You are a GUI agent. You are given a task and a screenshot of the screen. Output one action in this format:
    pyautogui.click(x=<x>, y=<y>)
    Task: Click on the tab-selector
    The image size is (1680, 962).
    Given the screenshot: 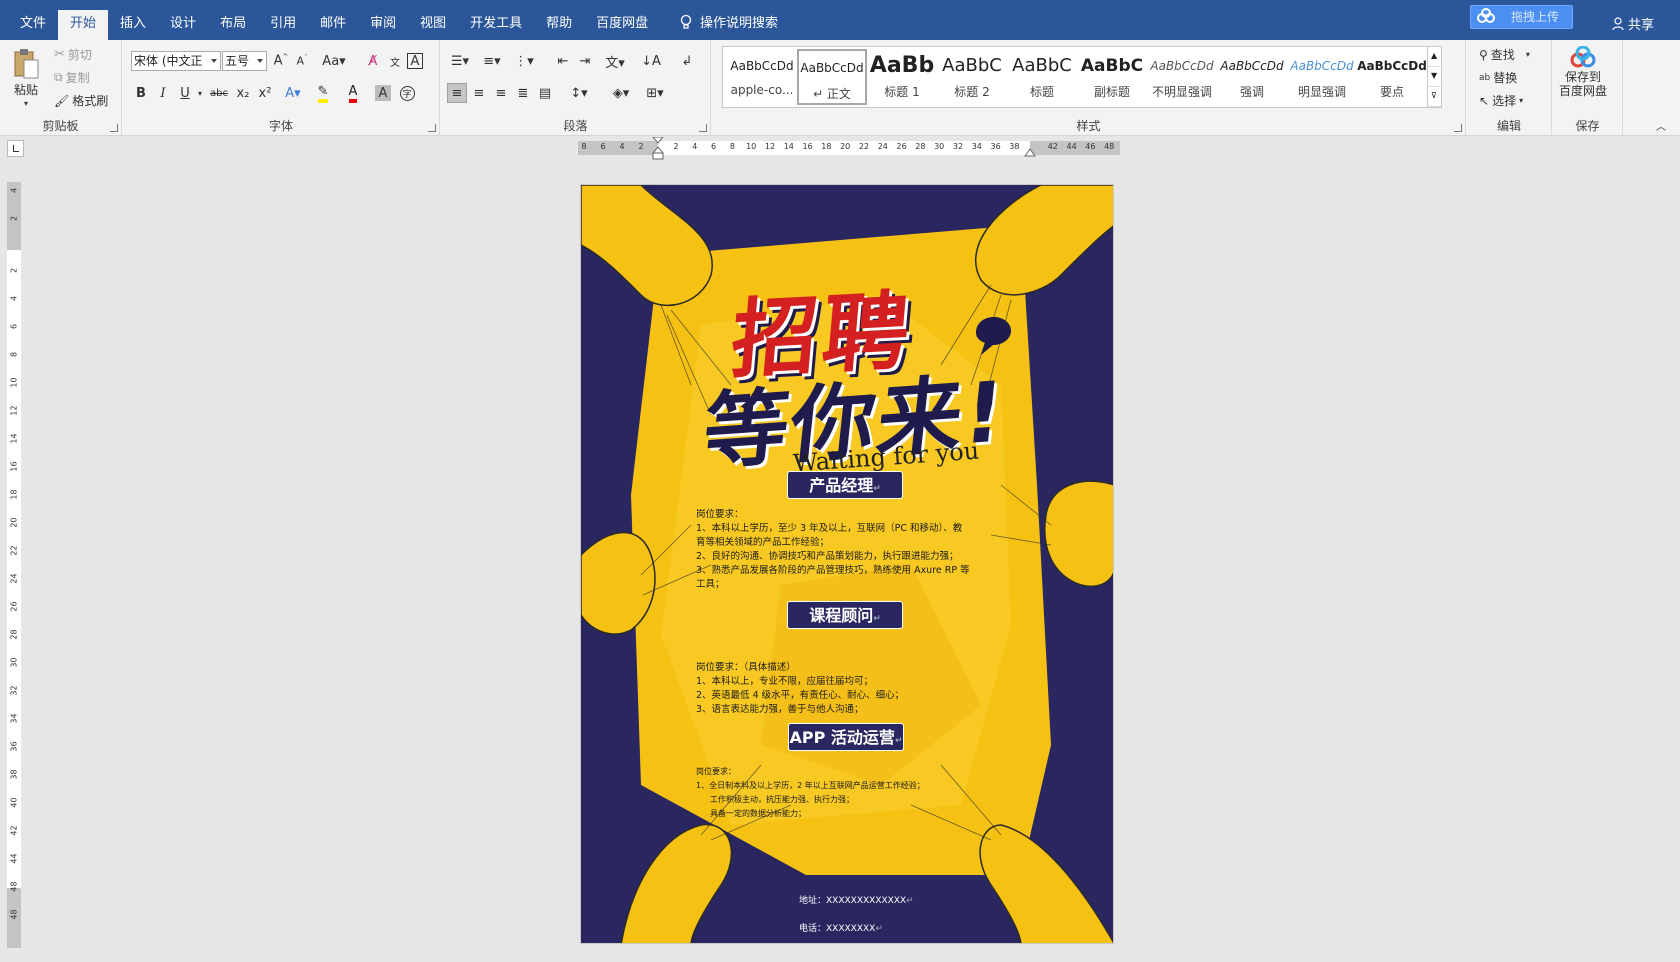 What is the action you would take?
    pyautogui.click(x=15, y=148)
    